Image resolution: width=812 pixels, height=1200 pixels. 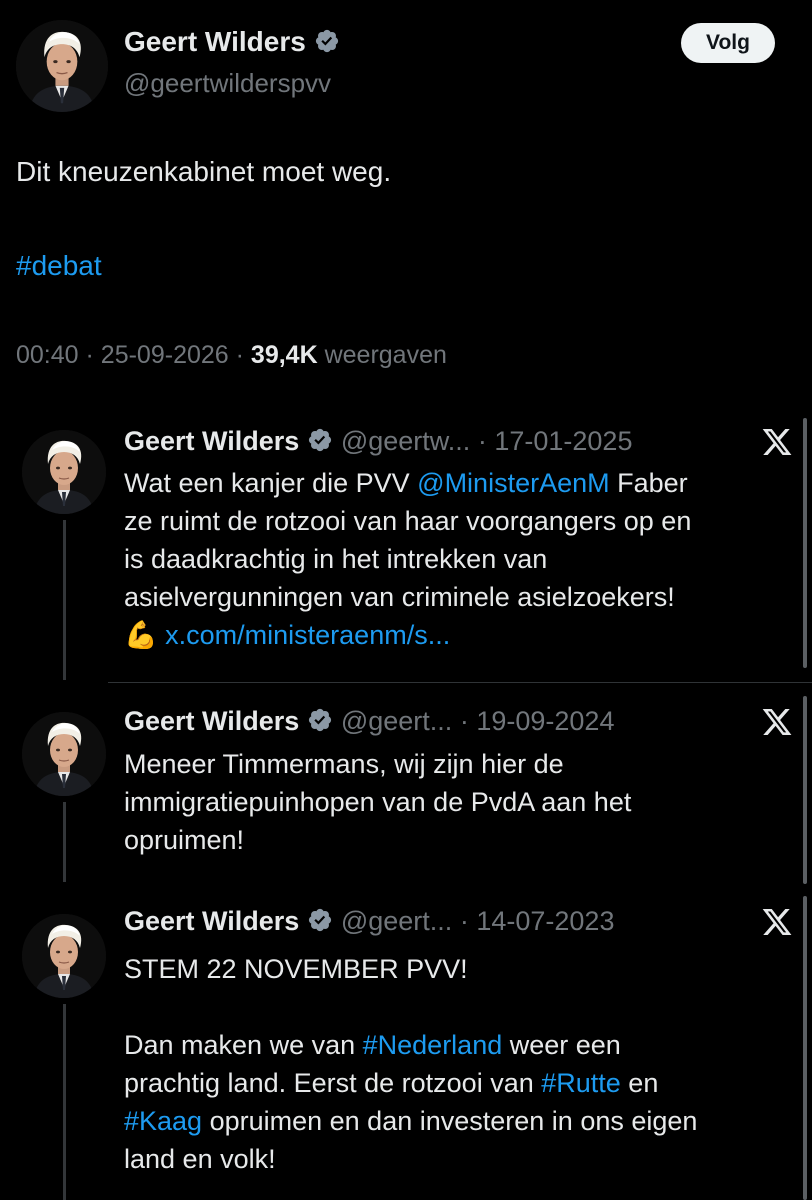 What do you see at coordinates (296, 969) in the screenshot?
I see `quote-text: STEM 22 NOVEMBER PVV!` at bounding box center [296, 969].